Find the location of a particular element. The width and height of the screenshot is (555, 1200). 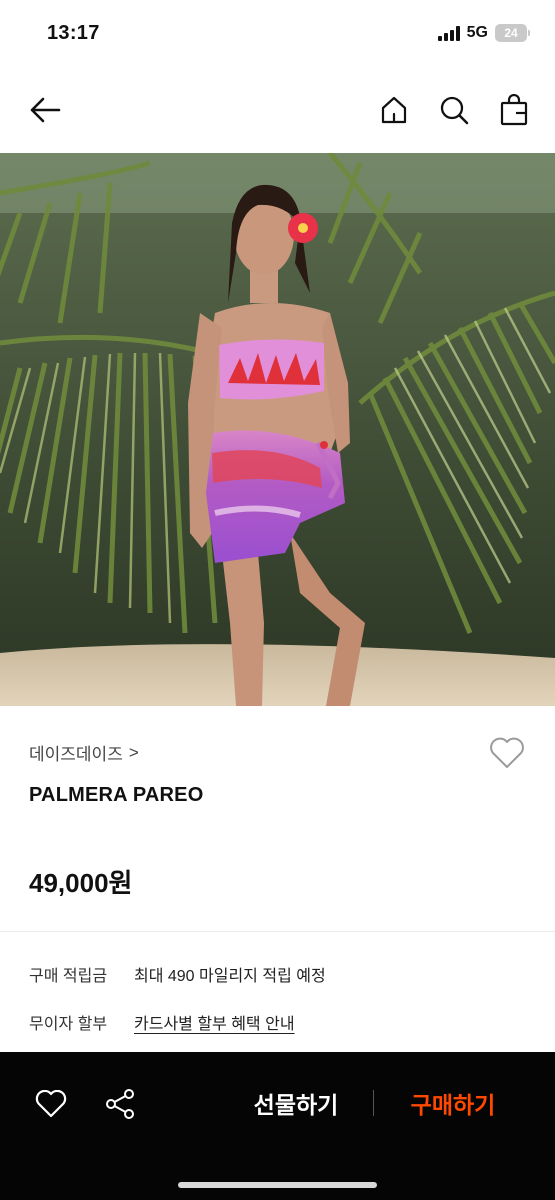

product-price: 49,000원 is located at coordinates (81, 883).